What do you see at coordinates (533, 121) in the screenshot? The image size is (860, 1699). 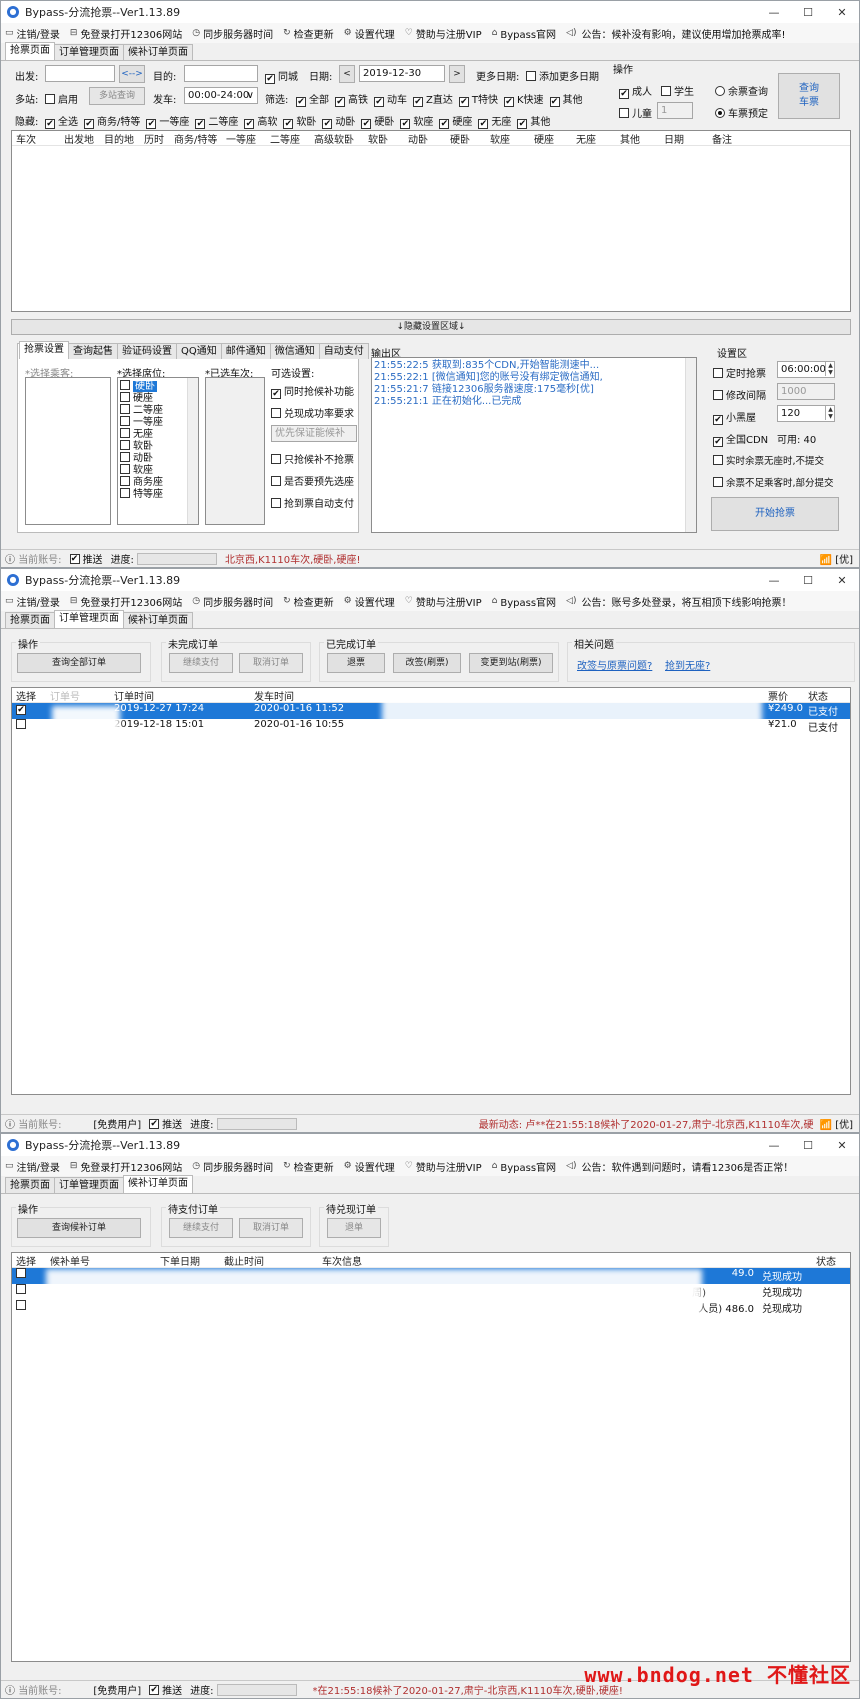 I see `hide-other: ✔ 其他` at bounding box center [533, 121].